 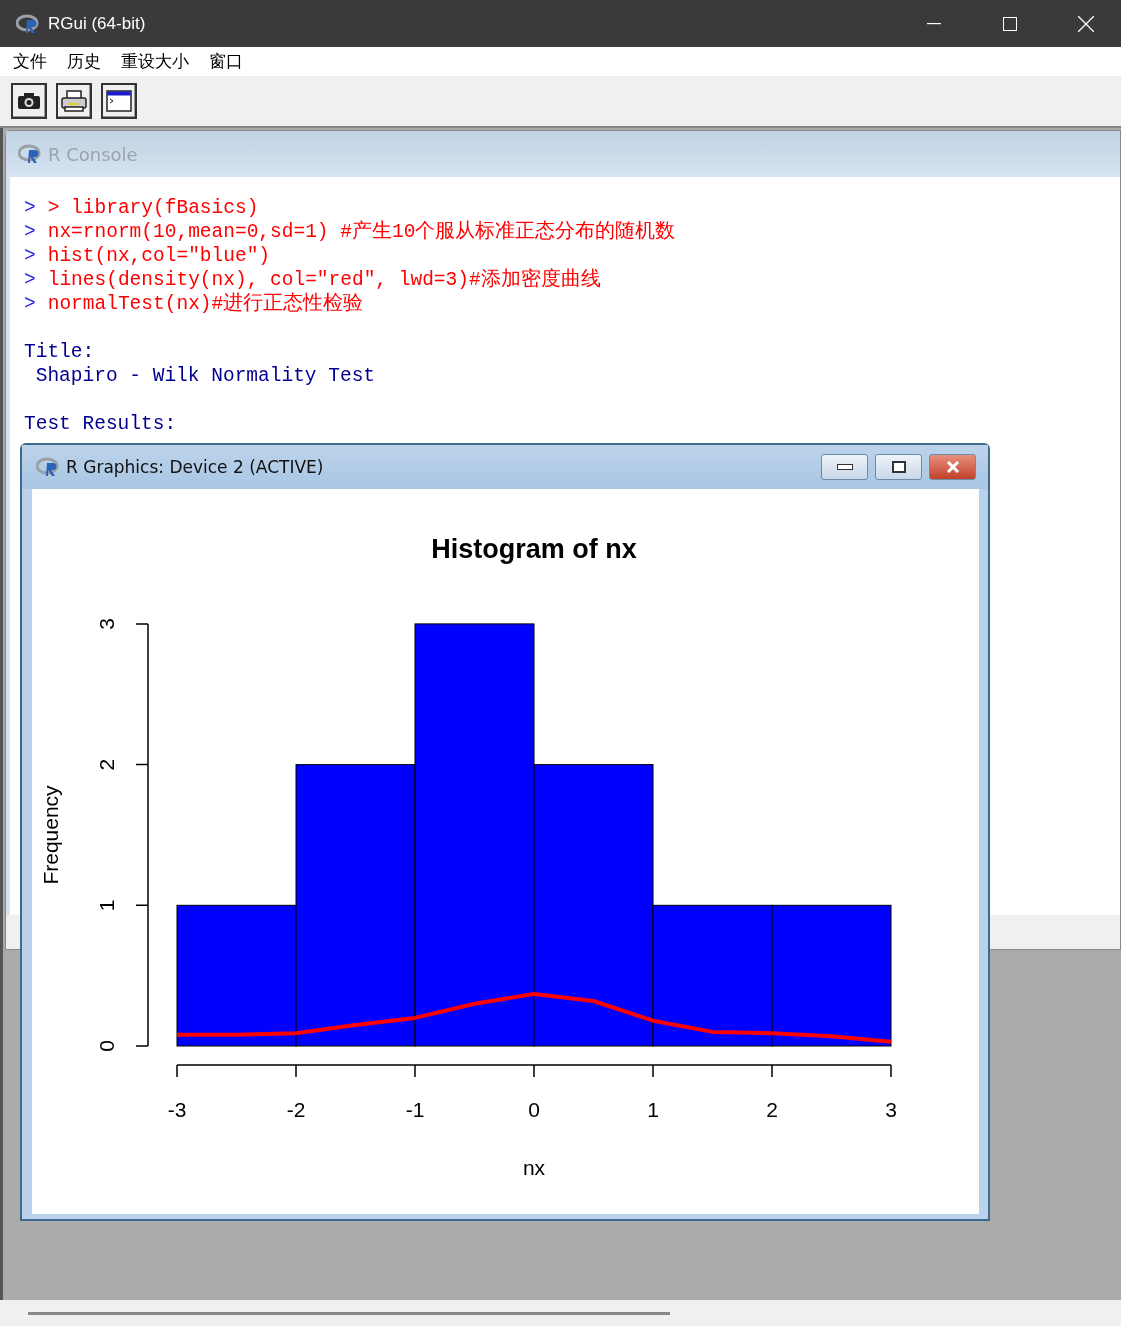 What do you see at coordinates (772, 1109) in the screenshot?
I see `x-tick-label: 2` at bounding box center [772, 1109].